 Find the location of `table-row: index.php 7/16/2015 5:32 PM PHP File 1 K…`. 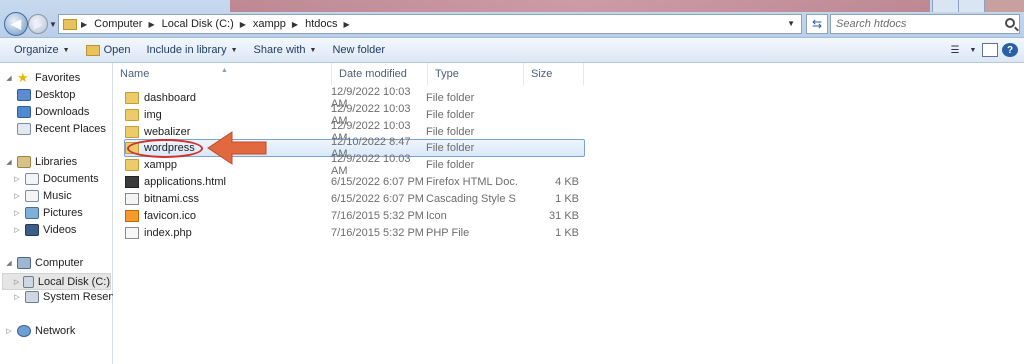

table-row: index.php 7/16/2015 5:32 PM PHP File 1 K… is located at coordinates (355, 232).